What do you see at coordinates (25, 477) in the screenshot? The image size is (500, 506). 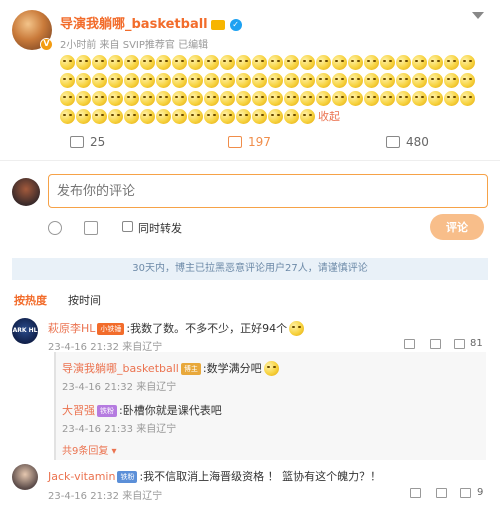 I see `commenter-avatar` at bounding box center [25, 477].